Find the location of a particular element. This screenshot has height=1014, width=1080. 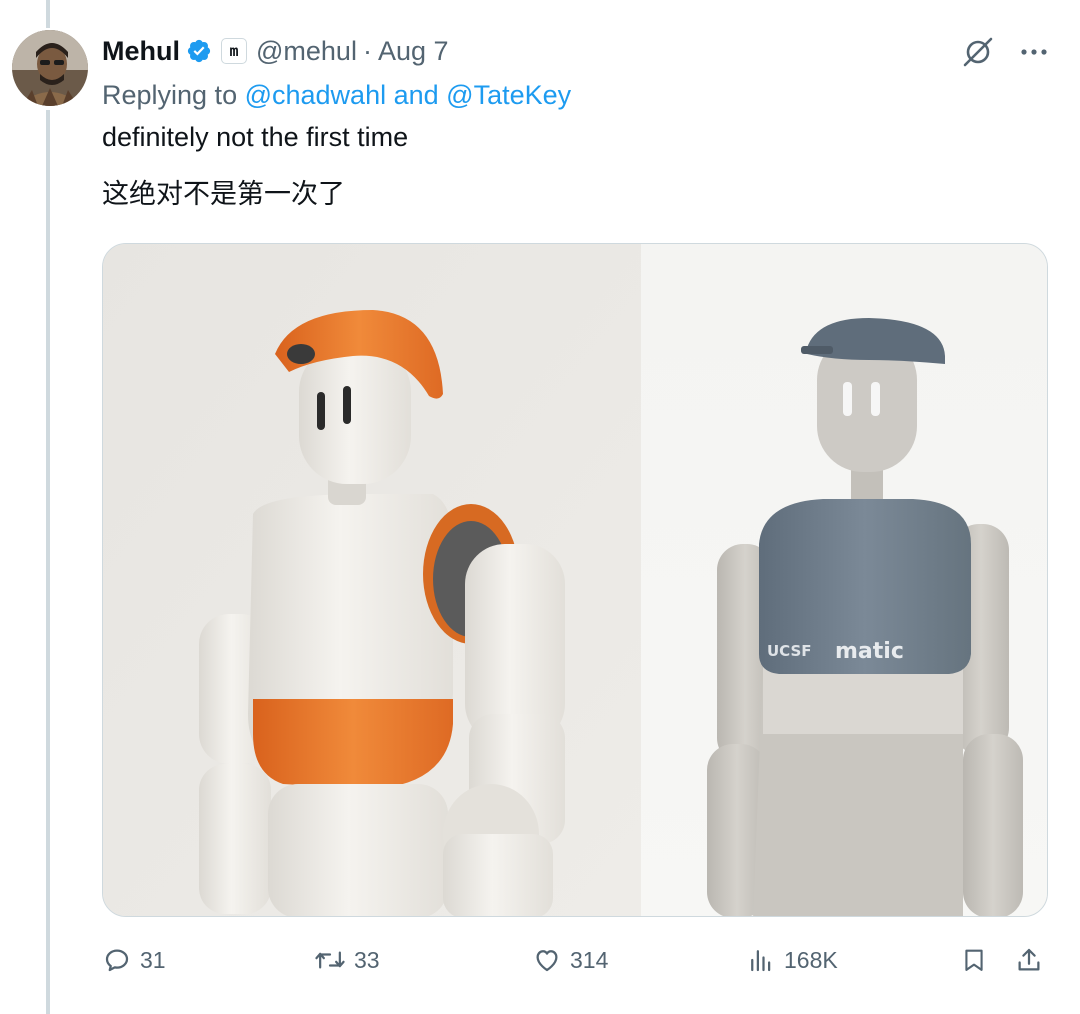

tweet-top-actions is located at coordinates (1006, 52).